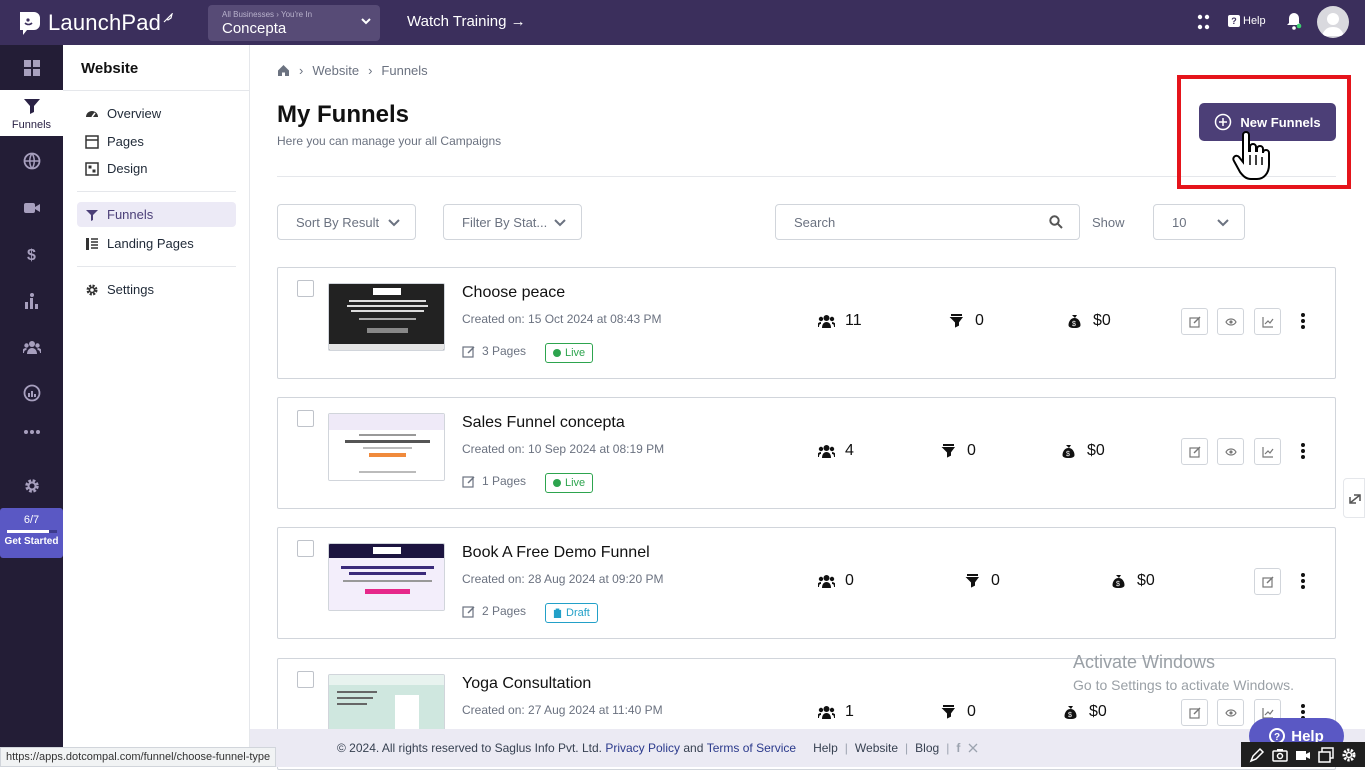 This screenshot has width=1365, height=770. What do you see at coordinates (1326, 754) in the screenshot?
I see `window-copy-icon` at bounding box center [1326, 754].